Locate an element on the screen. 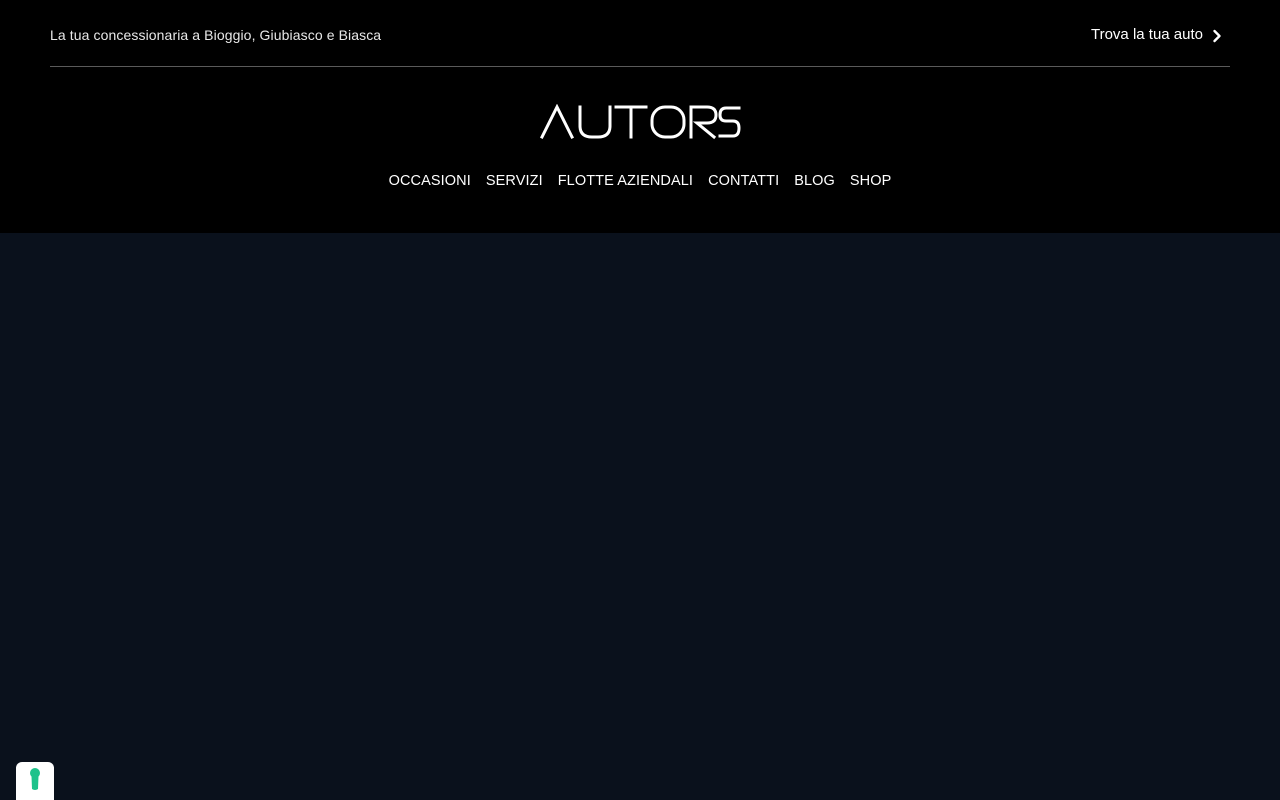 Image resolution: width=1280 pixels, height=800 pixels. nav-item-blog: BLOG is located at coordinates (815, 181).